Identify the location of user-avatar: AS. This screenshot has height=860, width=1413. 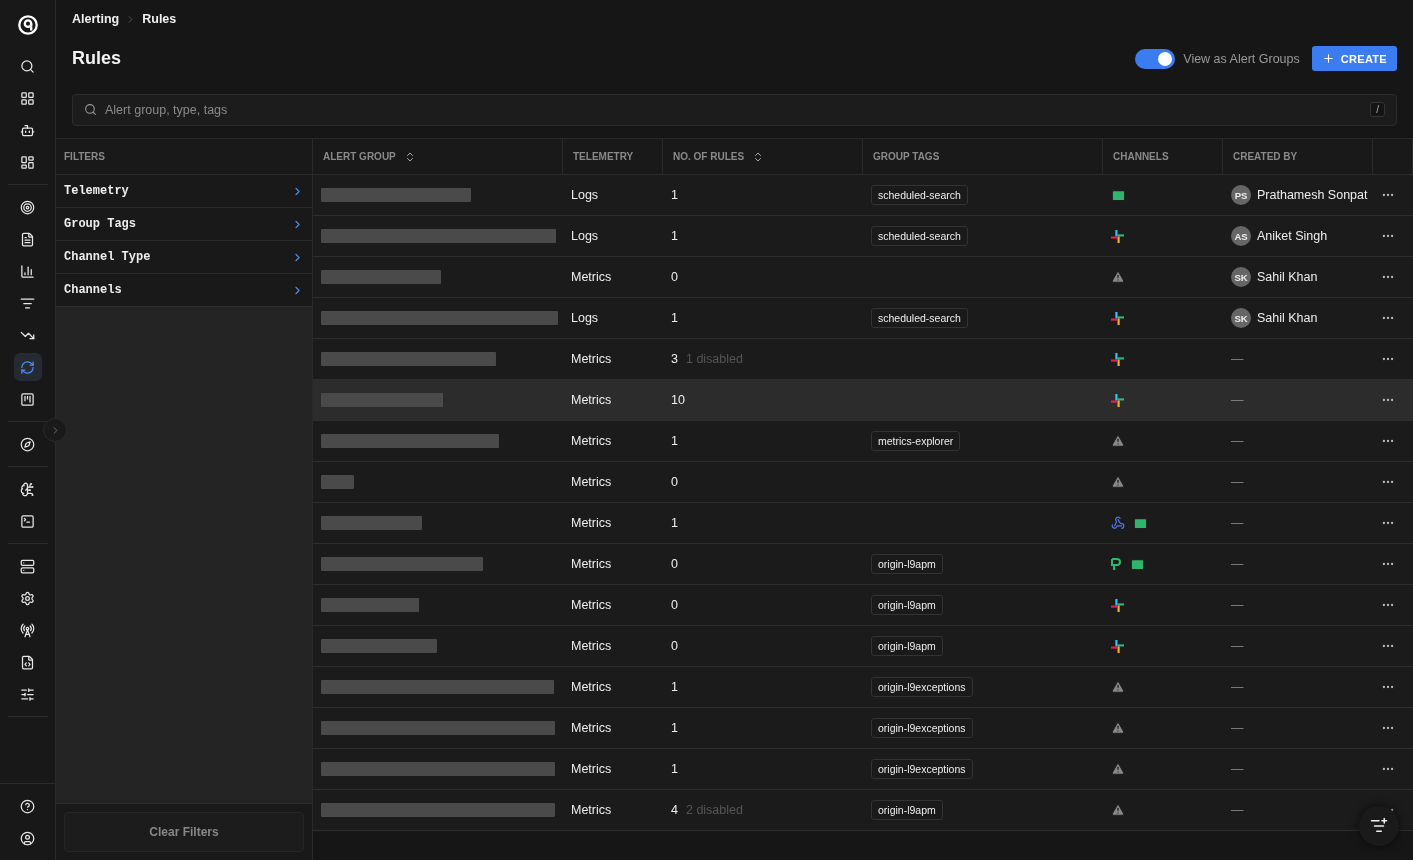
(1241, 236).